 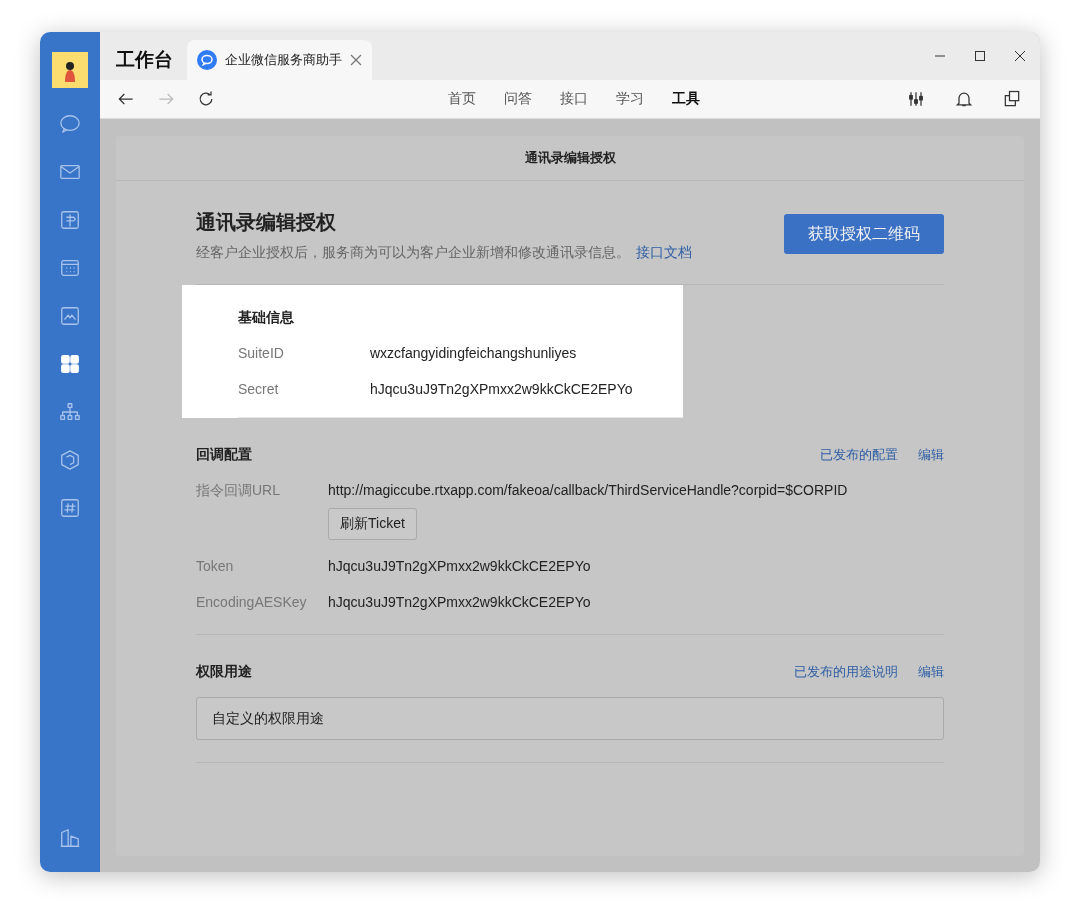 What do you see at coordinates (372, 524) in the screenshot?
I see `refresh-ticket-button: 刷新Ticket` at bounding box center [372, 524].